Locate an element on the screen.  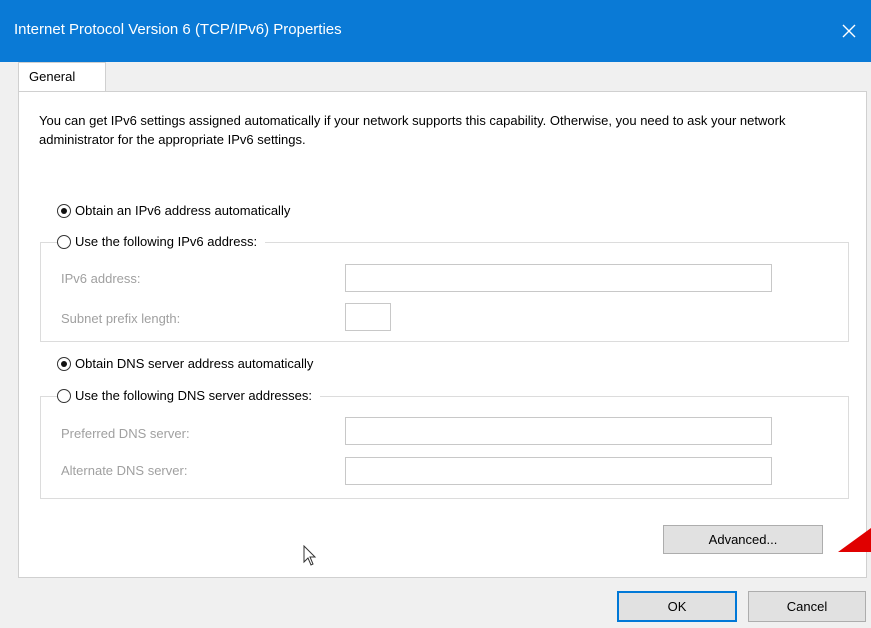
dns-auto-option: Obtain DNS server address automatically is located at coordinates (185, 363).